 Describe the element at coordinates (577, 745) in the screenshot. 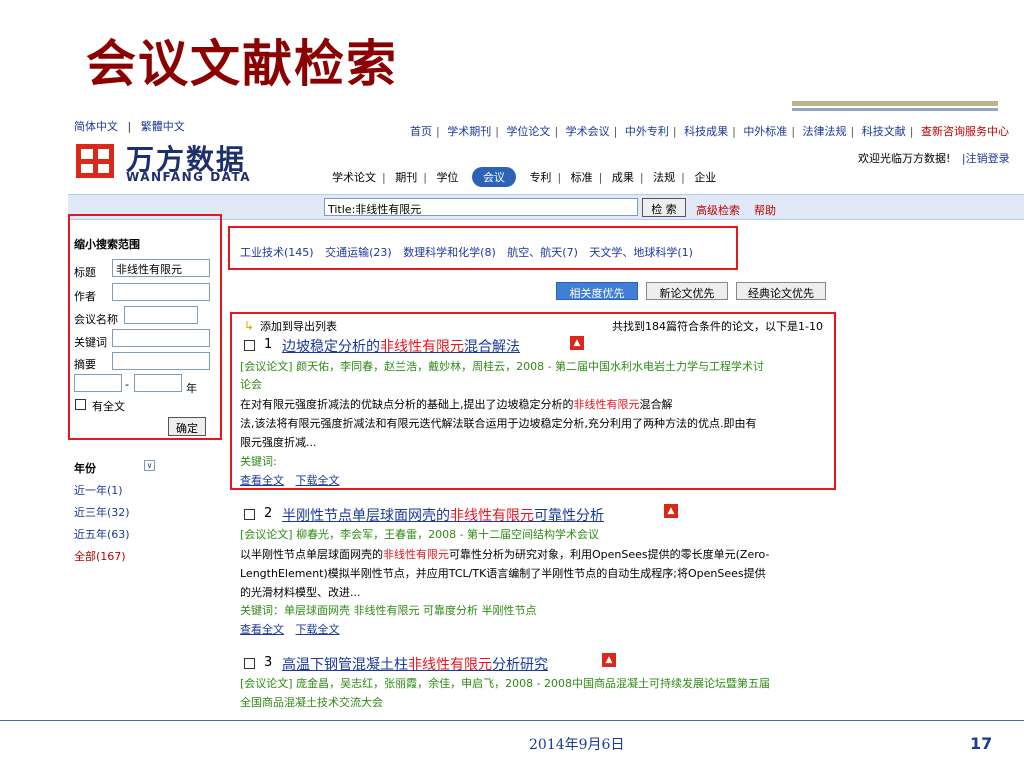

I see `slide-date: 2014年9月6日` at that location.